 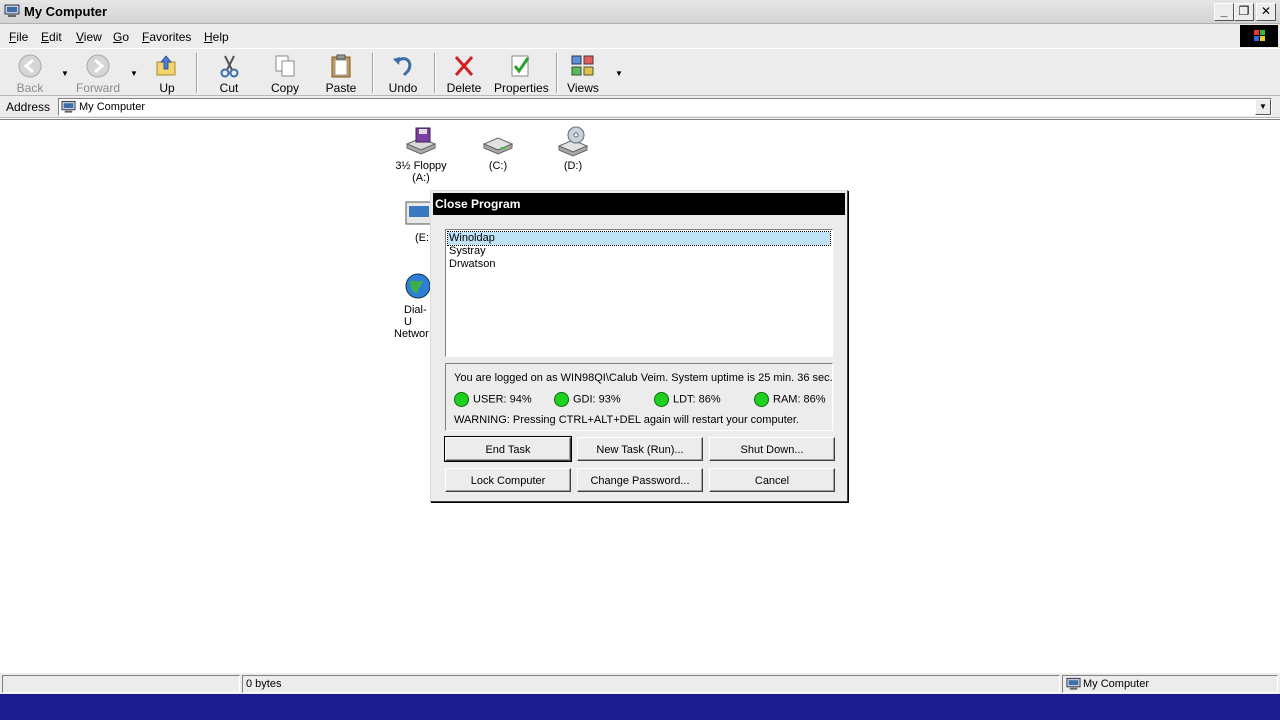 What do you see at coordinates (341, 66) in the screenshot?
I see `clipboard-icon` at bounding box center [341, 66].